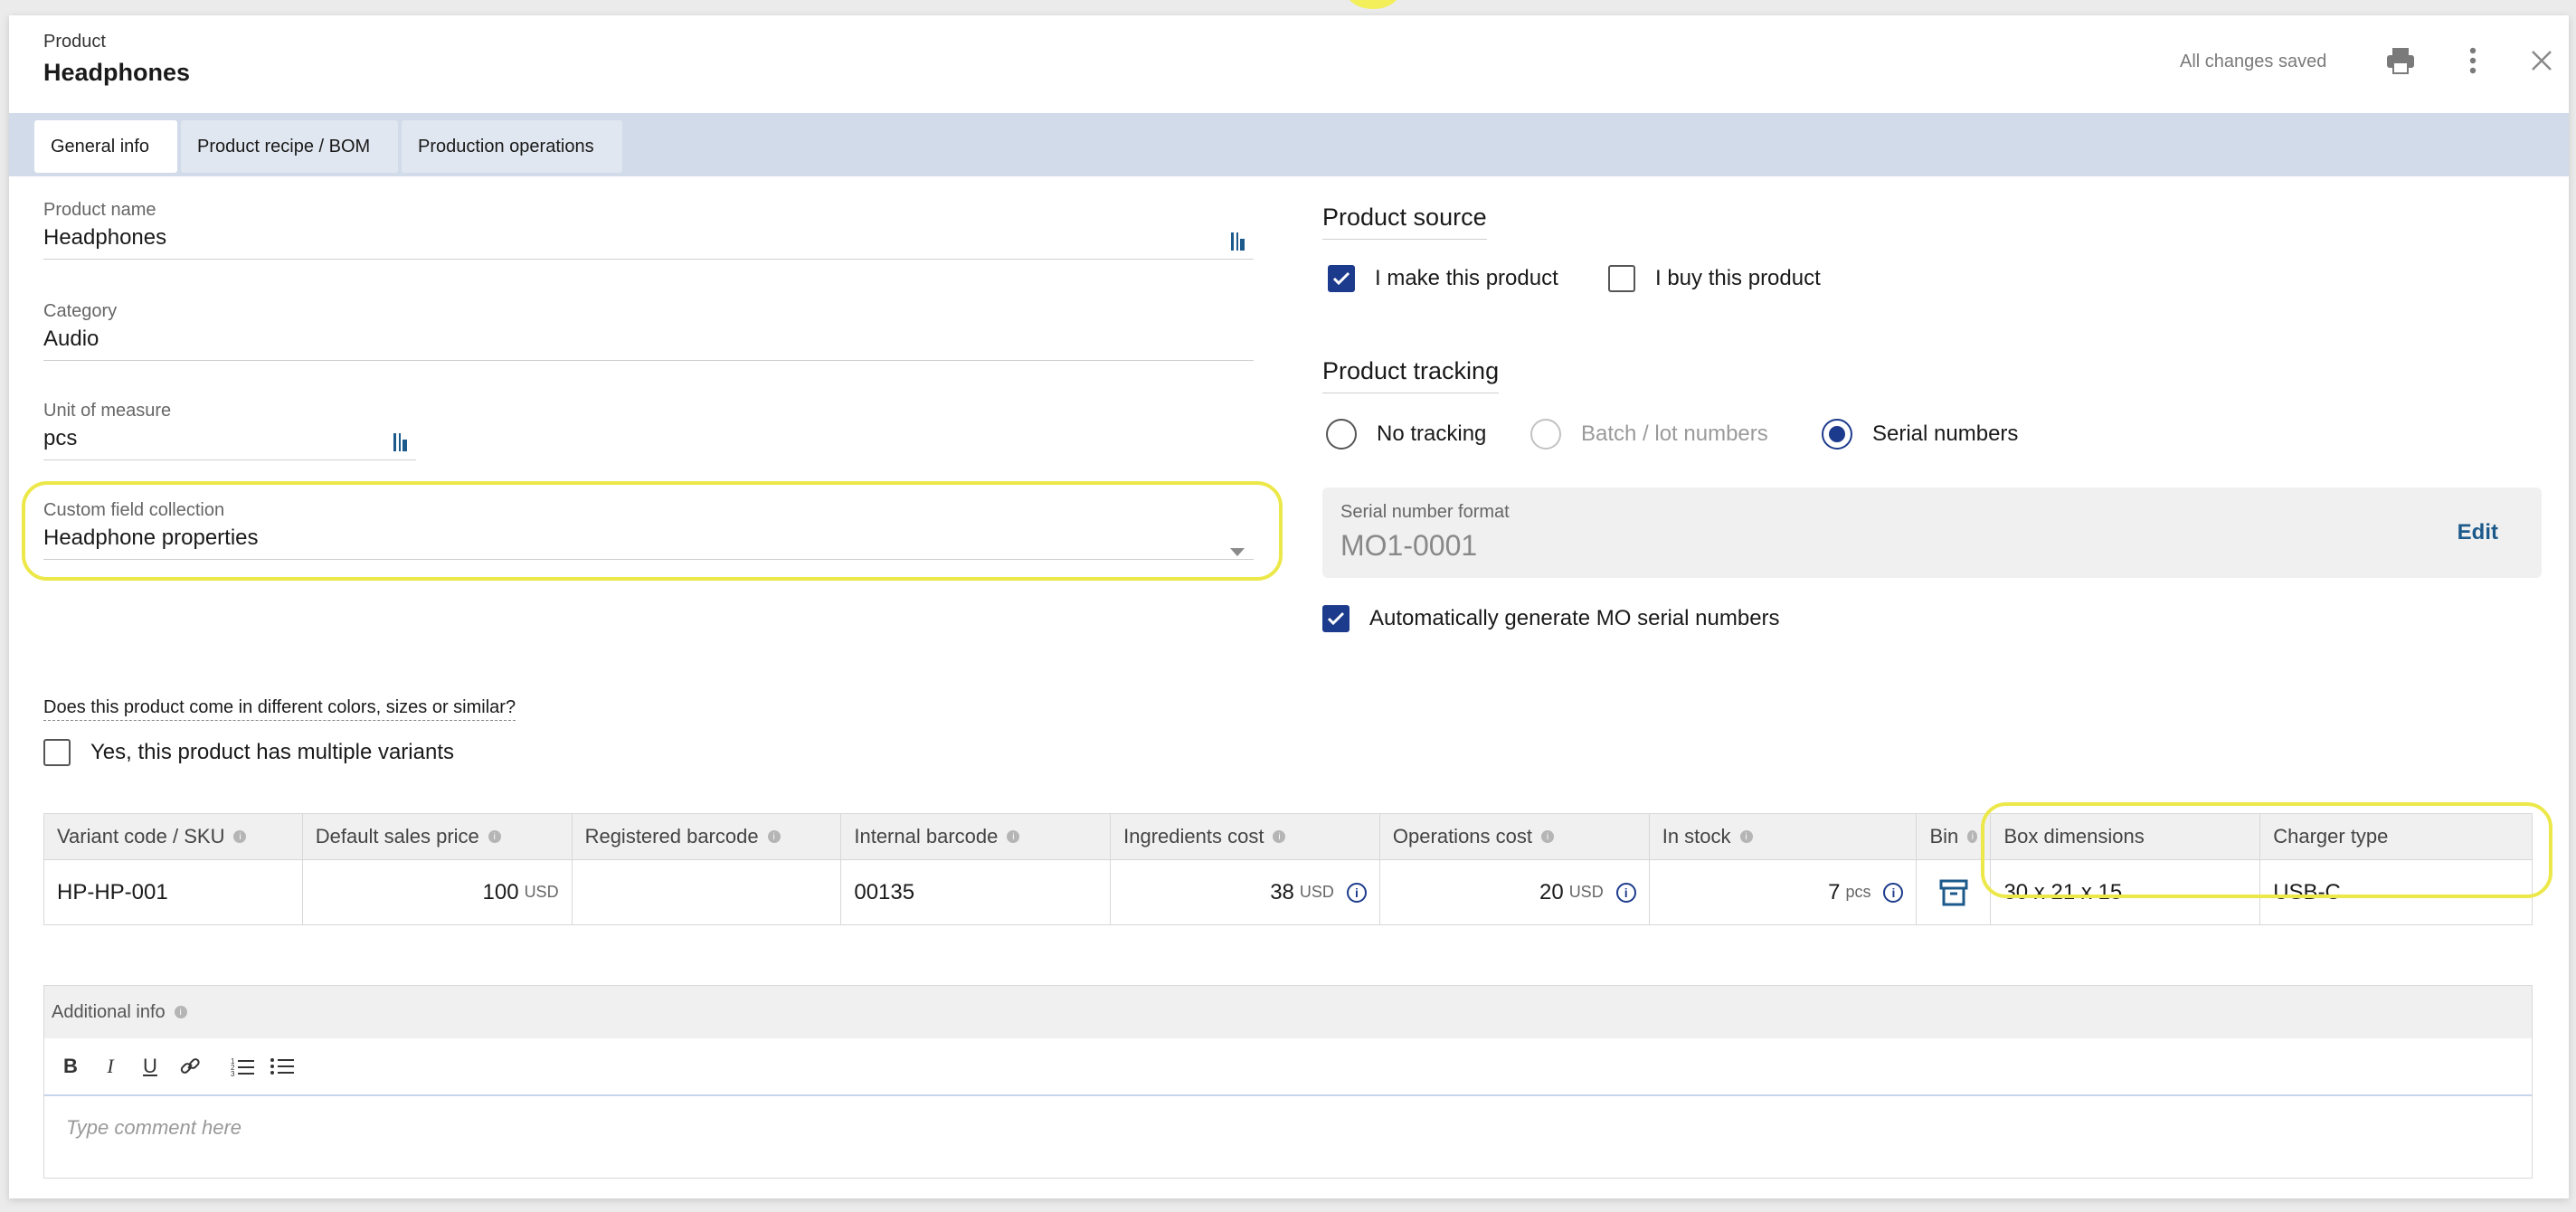 The height and width of the screenshot is (1212, 2576). I want to click on col-reg-barcode-header: Registered barcode i, so click(707, 836).